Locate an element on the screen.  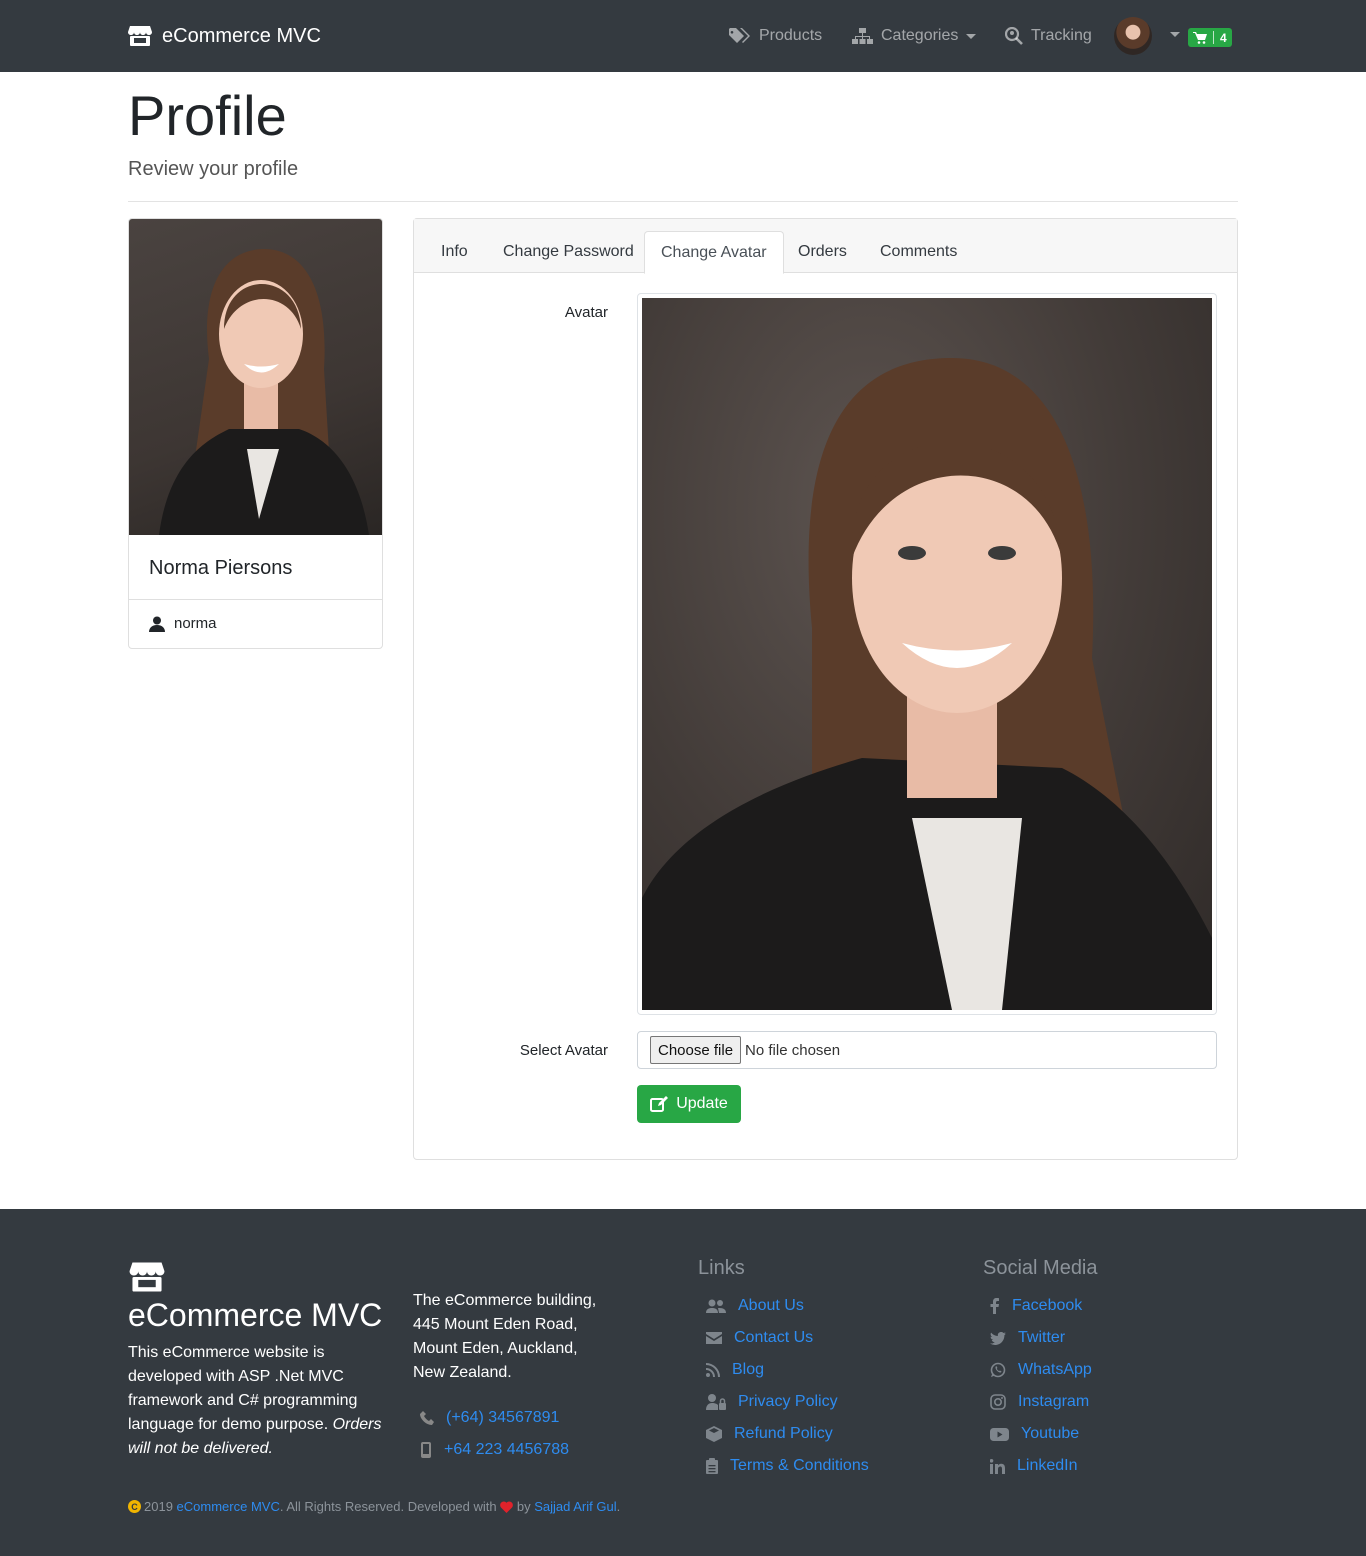
nav-tracking: Tracking is located at coordinates (1048, 36).